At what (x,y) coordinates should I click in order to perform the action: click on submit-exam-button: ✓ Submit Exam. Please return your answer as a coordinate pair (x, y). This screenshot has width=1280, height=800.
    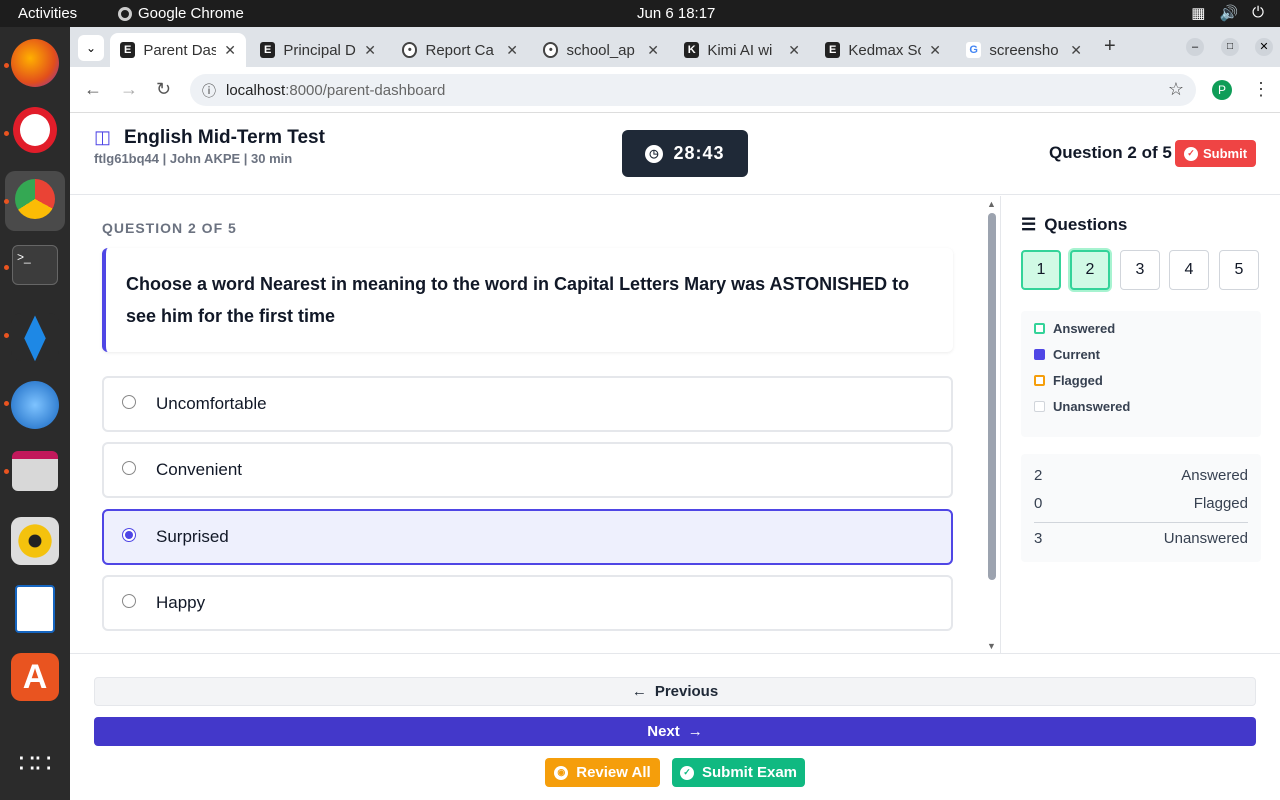
    Looking at the image, I should click on (738, 772).